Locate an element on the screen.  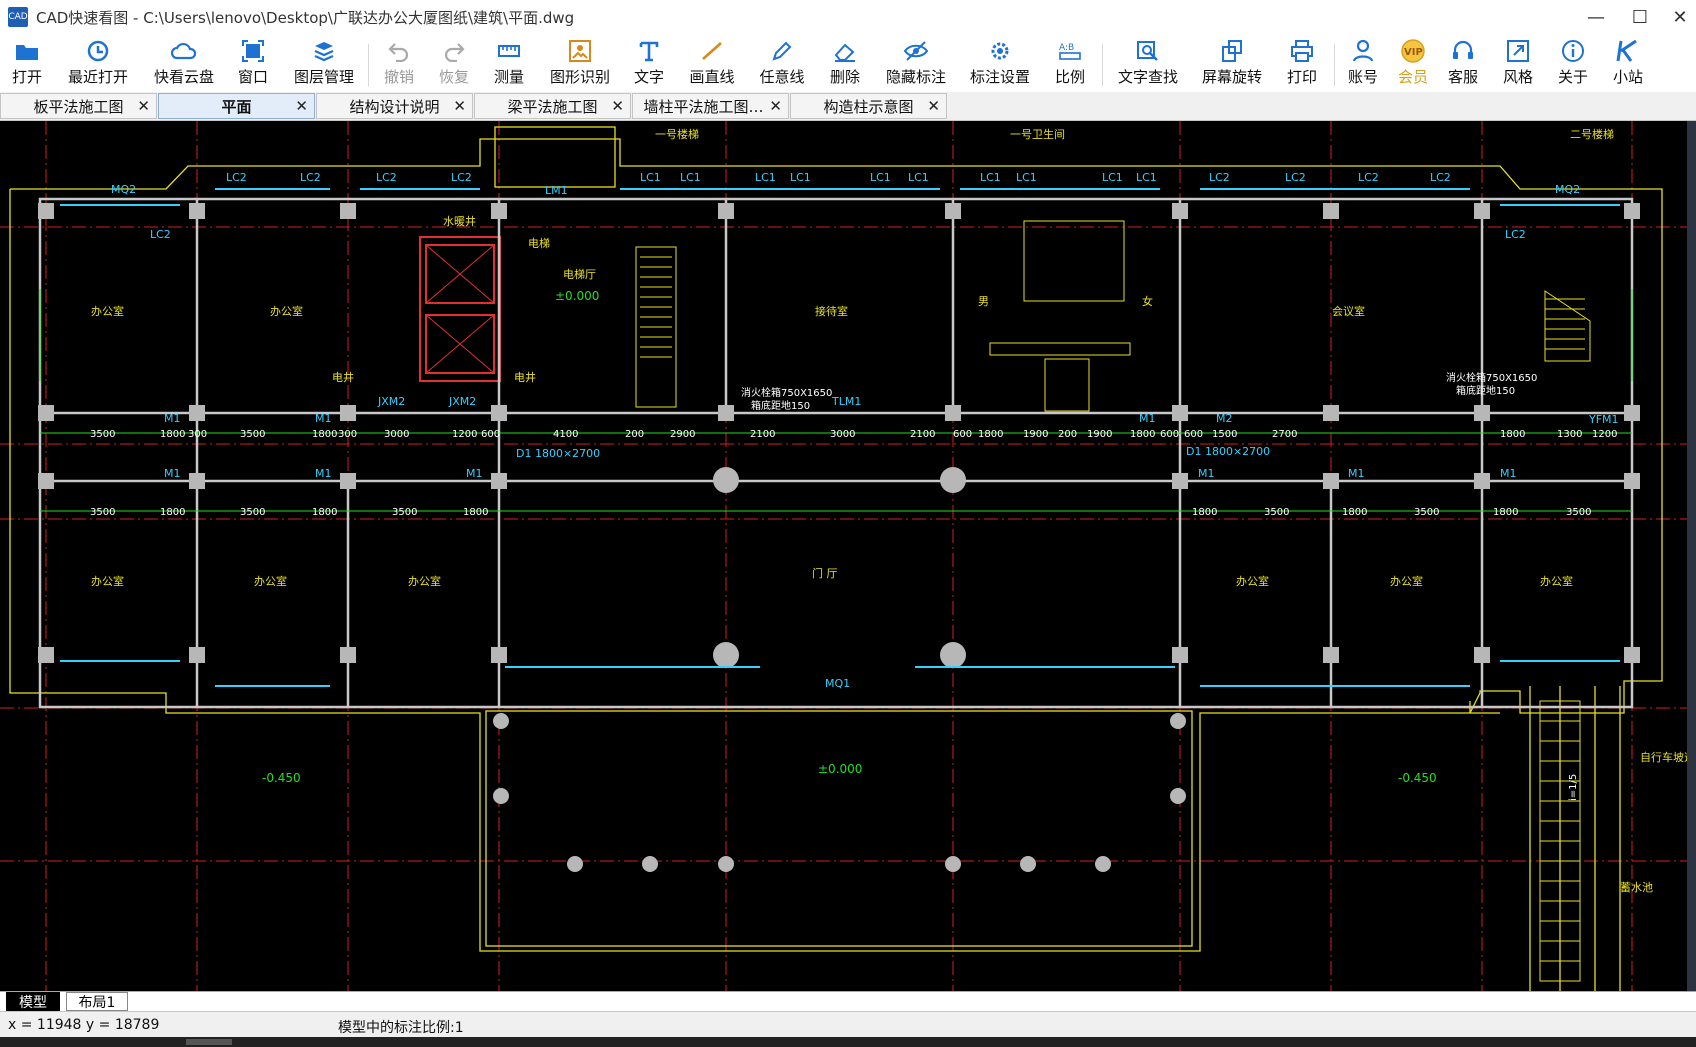
tab-beam: 梁平法施工图 ✕ is located at coordinates (552, 106).